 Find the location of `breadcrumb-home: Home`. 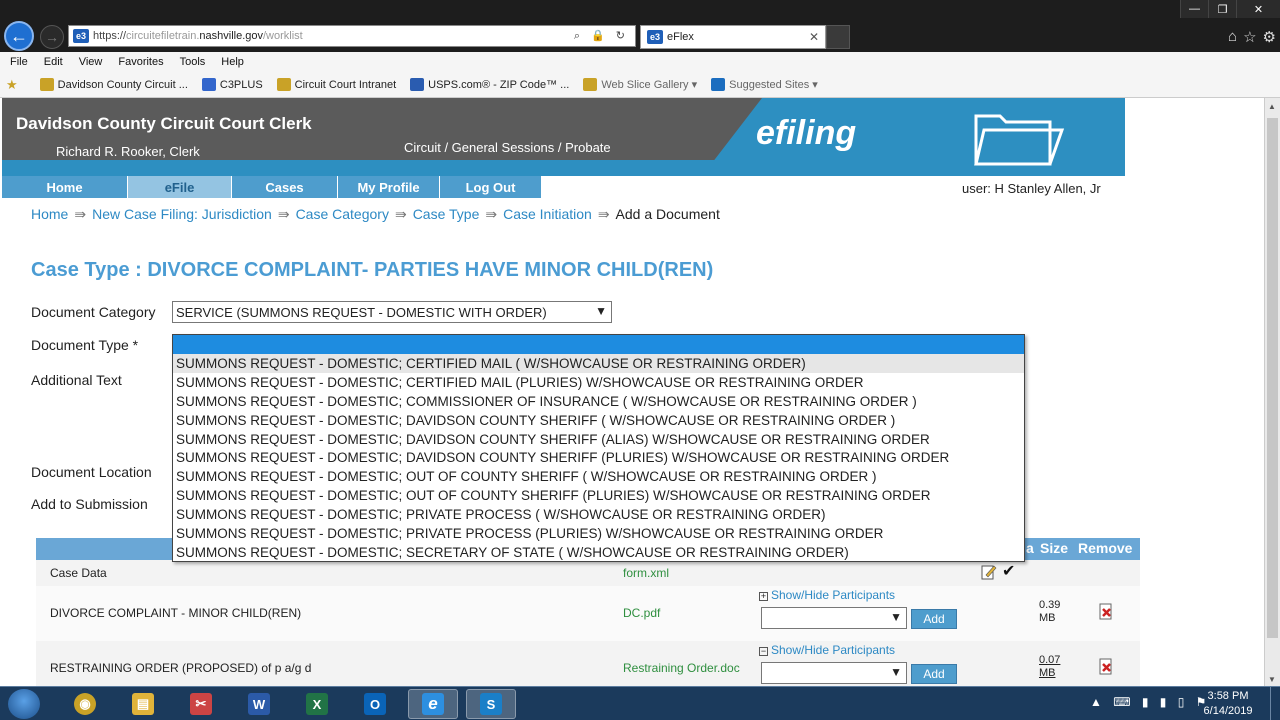

breadcrumb-home: Home is located at coordinates (49, 214).